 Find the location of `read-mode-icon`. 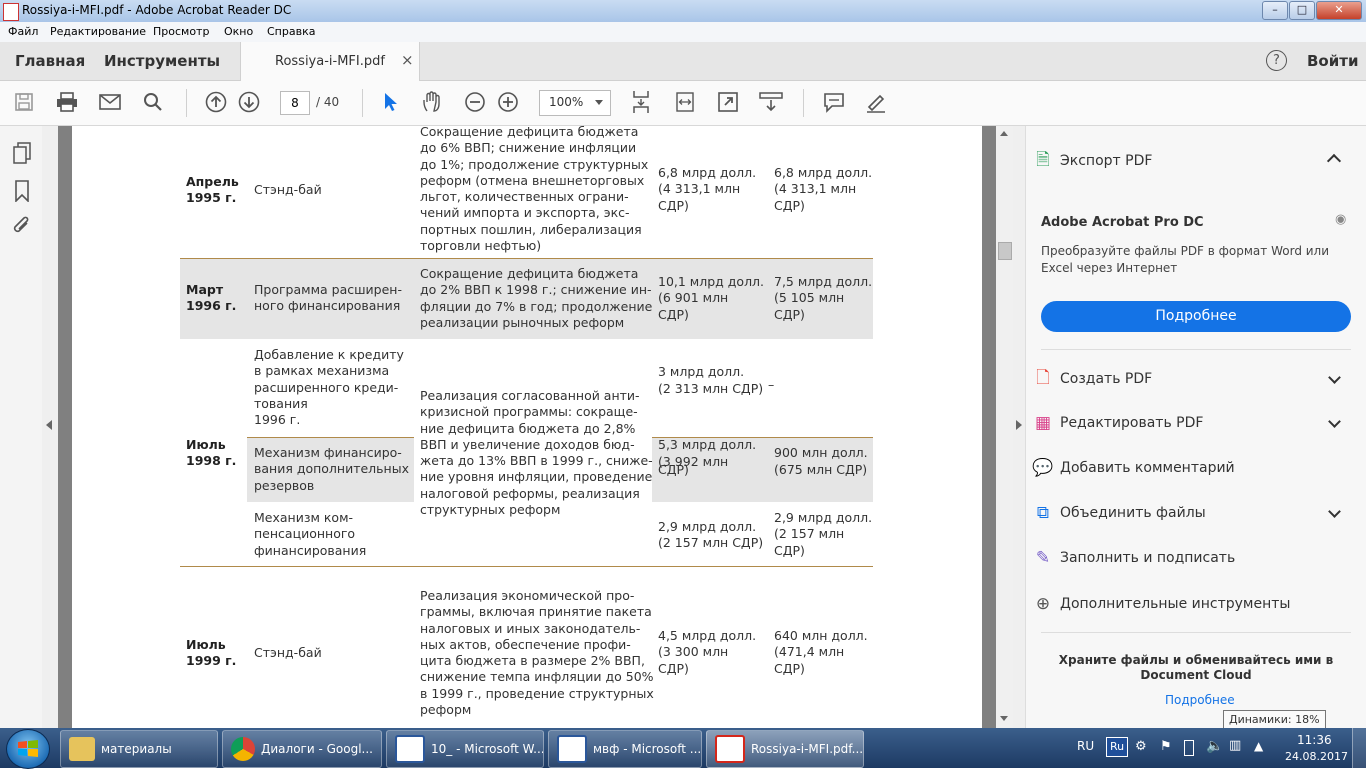

read-mode-icon is located at coordinates (771, 102).